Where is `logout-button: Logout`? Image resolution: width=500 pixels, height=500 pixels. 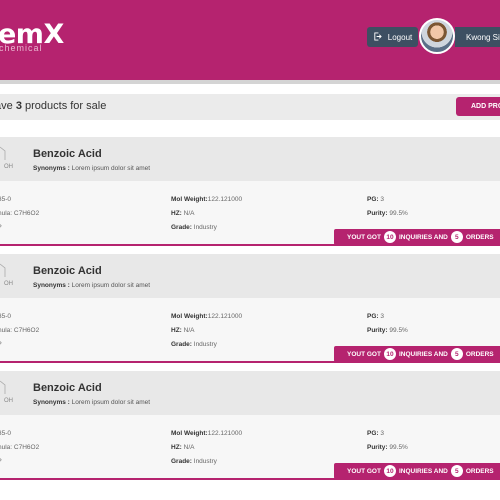
logout-button: Logout is located at coordinates (392, 37).